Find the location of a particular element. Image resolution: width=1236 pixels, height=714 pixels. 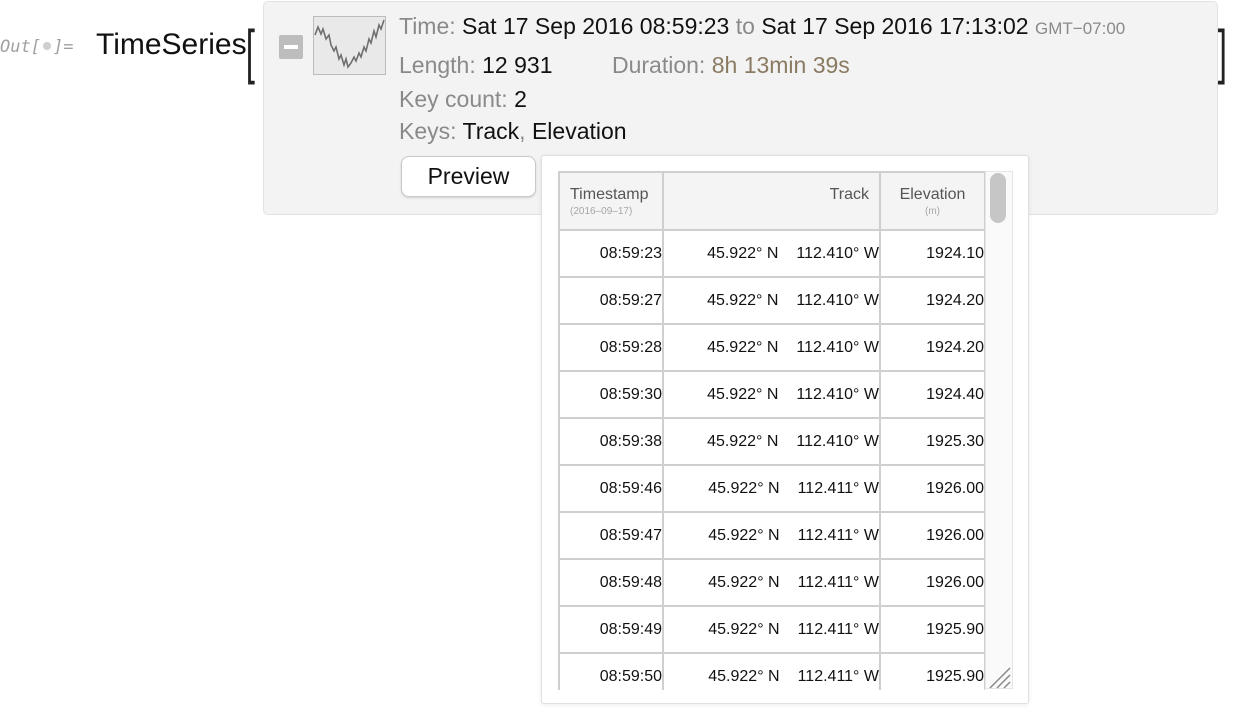

cell-timestamp: 08:59:30 is located at coordinates (611, 394).